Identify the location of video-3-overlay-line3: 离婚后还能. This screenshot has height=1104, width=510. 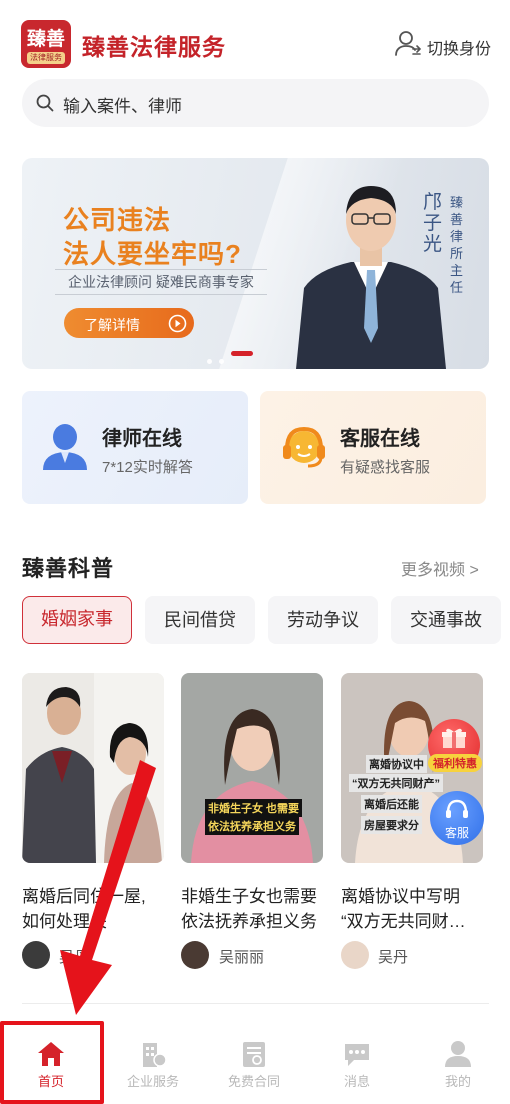
(391, 804).